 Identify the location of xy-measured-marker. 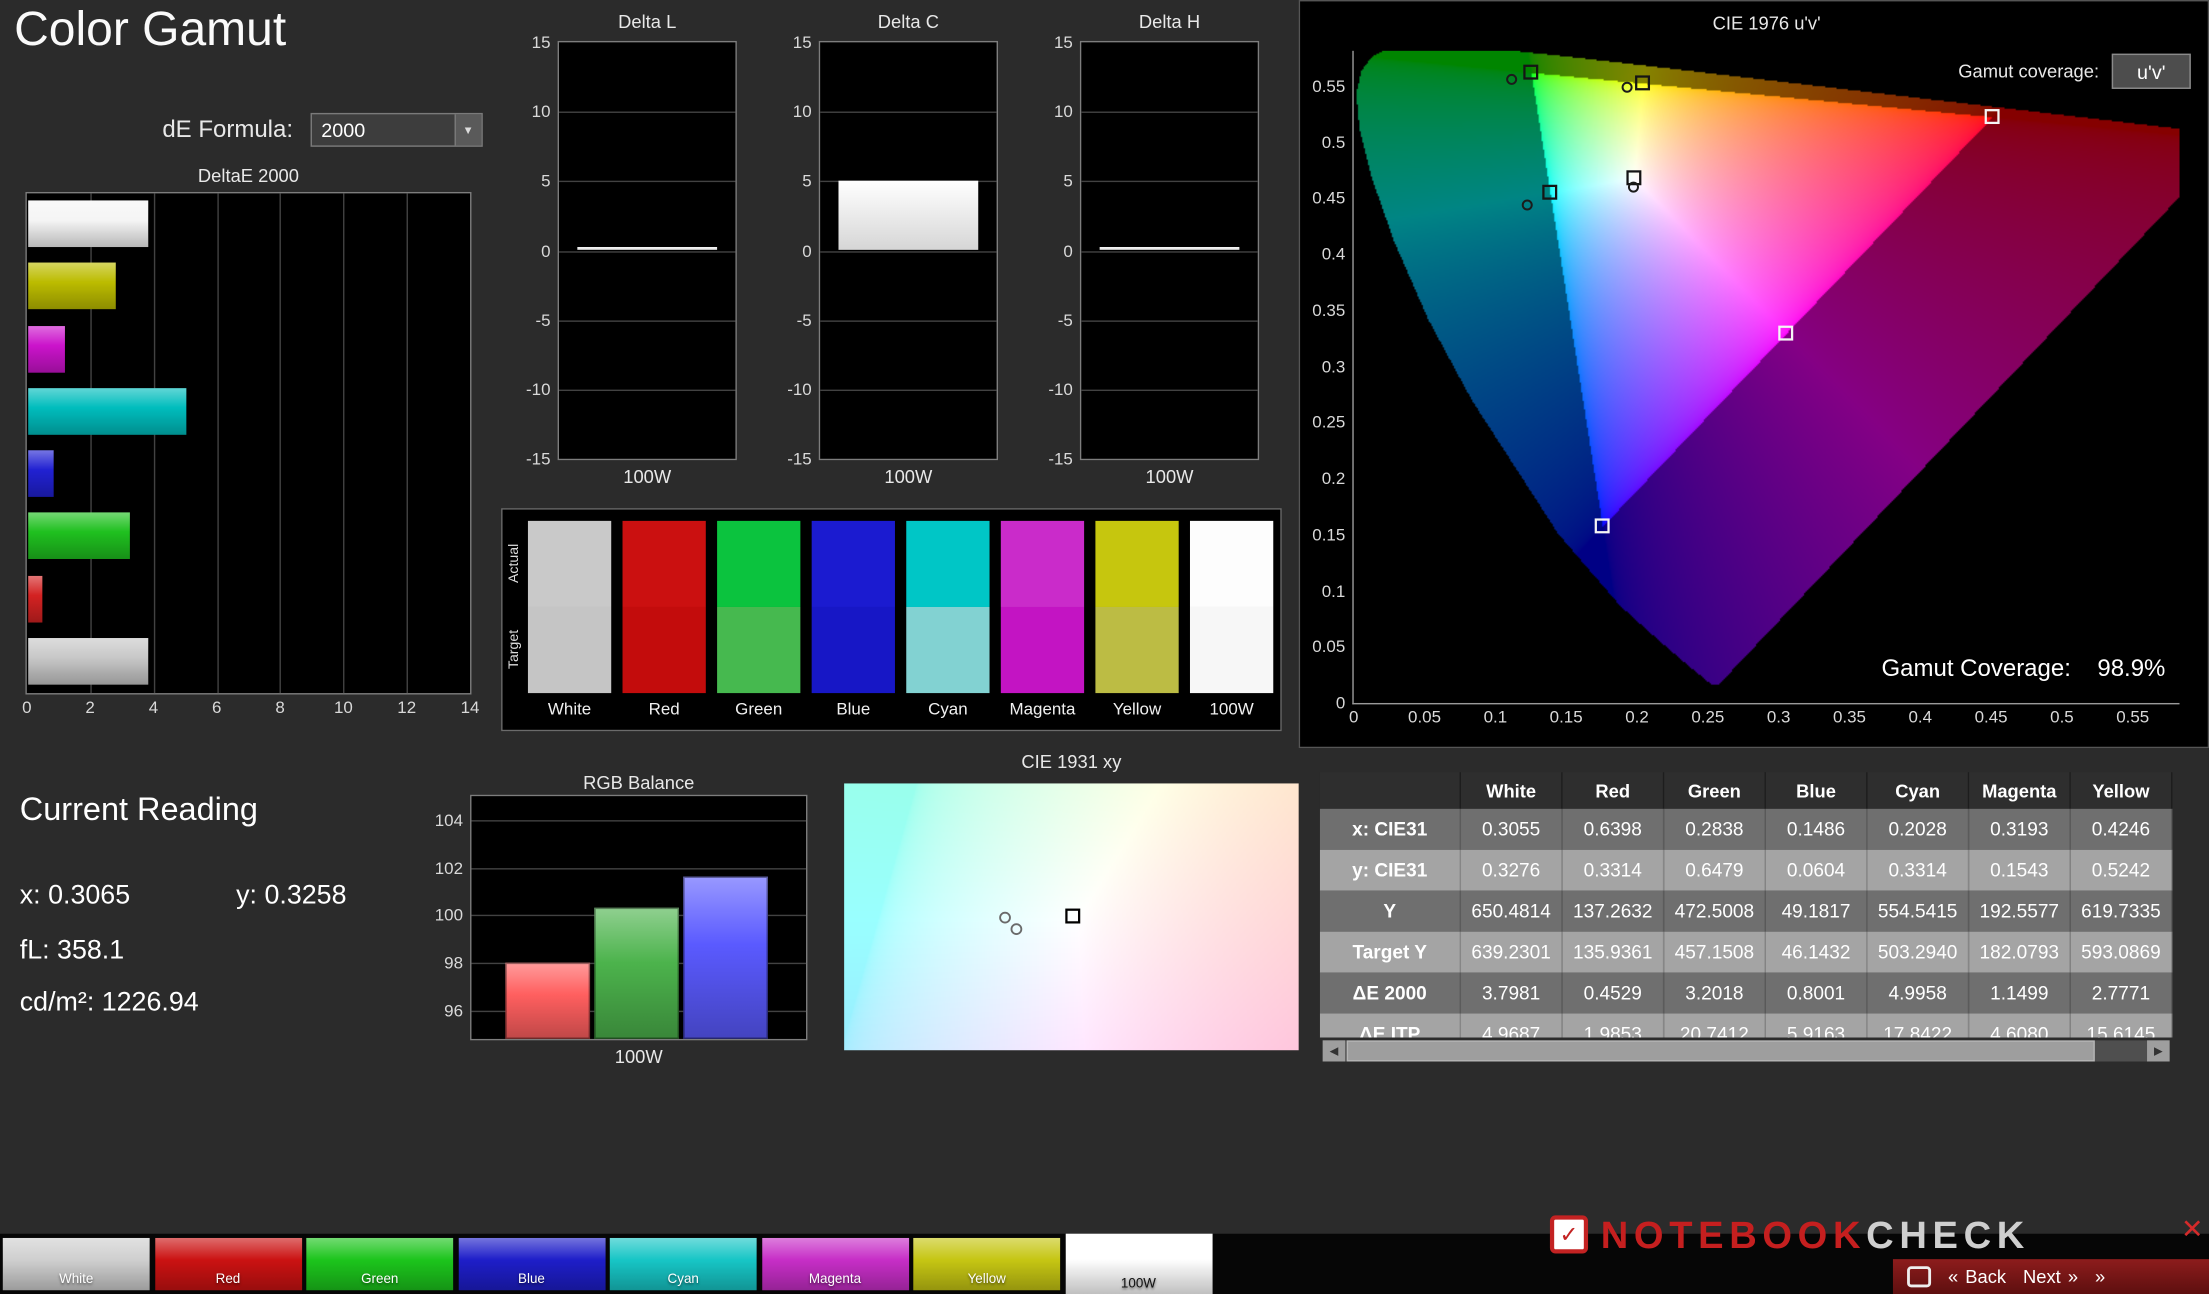
(1005, 917).